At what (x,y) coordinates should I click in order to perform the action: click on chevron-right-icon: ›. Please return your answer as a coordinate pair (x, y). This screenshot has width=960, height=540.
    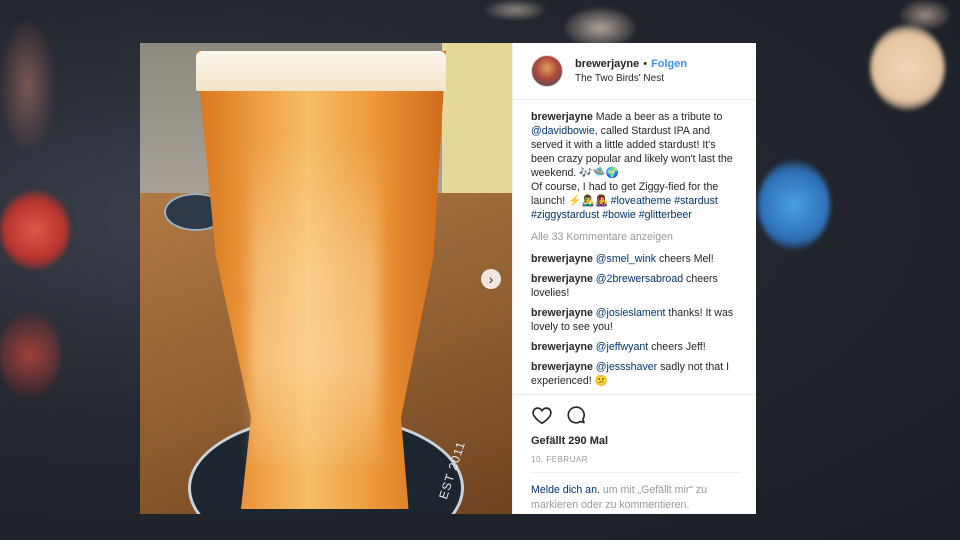
    Looking at the image, I should click on (491, 279).